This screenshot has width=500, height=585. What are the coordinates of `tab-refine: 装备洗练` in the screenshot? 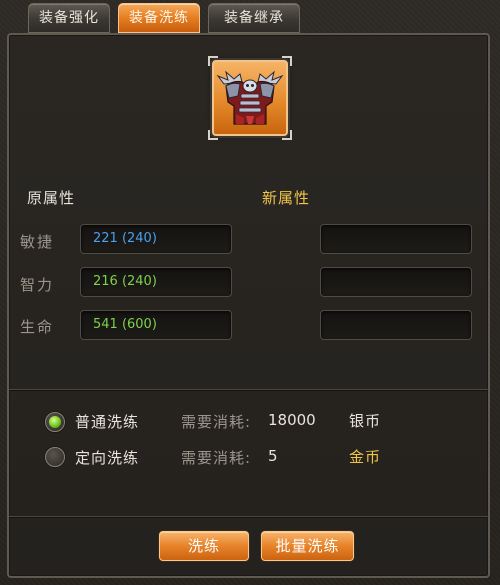 It's located at (159, 18).